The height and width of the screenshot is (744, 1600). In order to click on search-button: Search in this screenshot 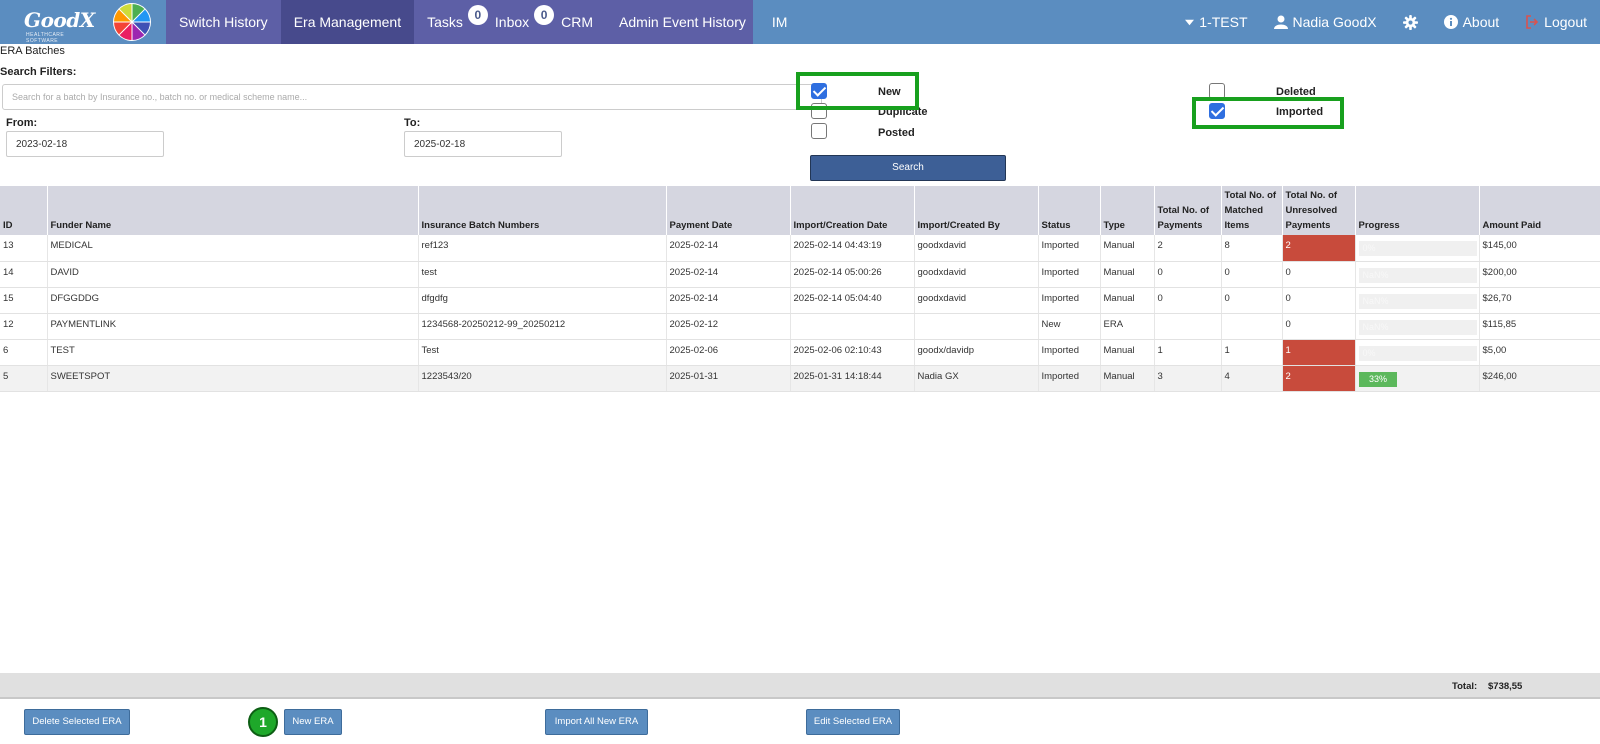, I will do `click(908, 168)`.